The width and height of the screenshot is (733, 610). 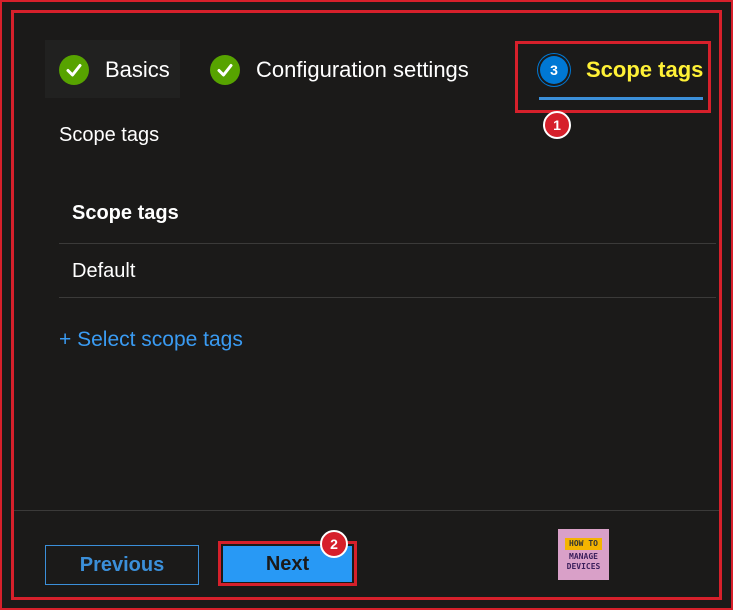 I want to click on section-title: Scope tags, so click(x=109, y=135).